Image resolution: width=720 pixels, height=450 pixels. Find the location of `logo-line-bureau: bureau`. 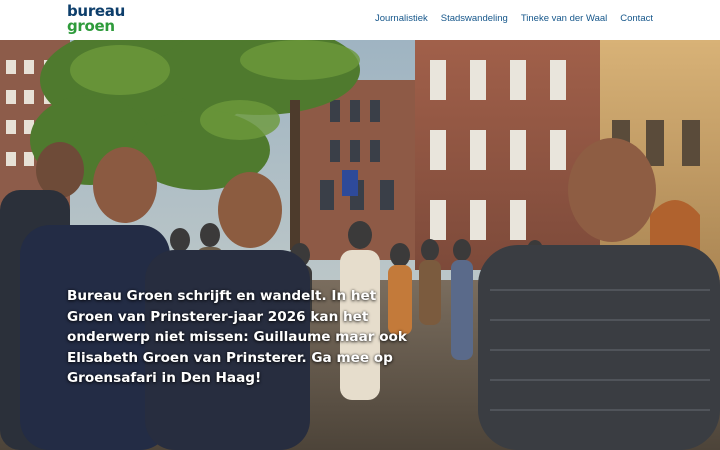

logo-line-bureau: bureau is located at coordinates (96, 11).